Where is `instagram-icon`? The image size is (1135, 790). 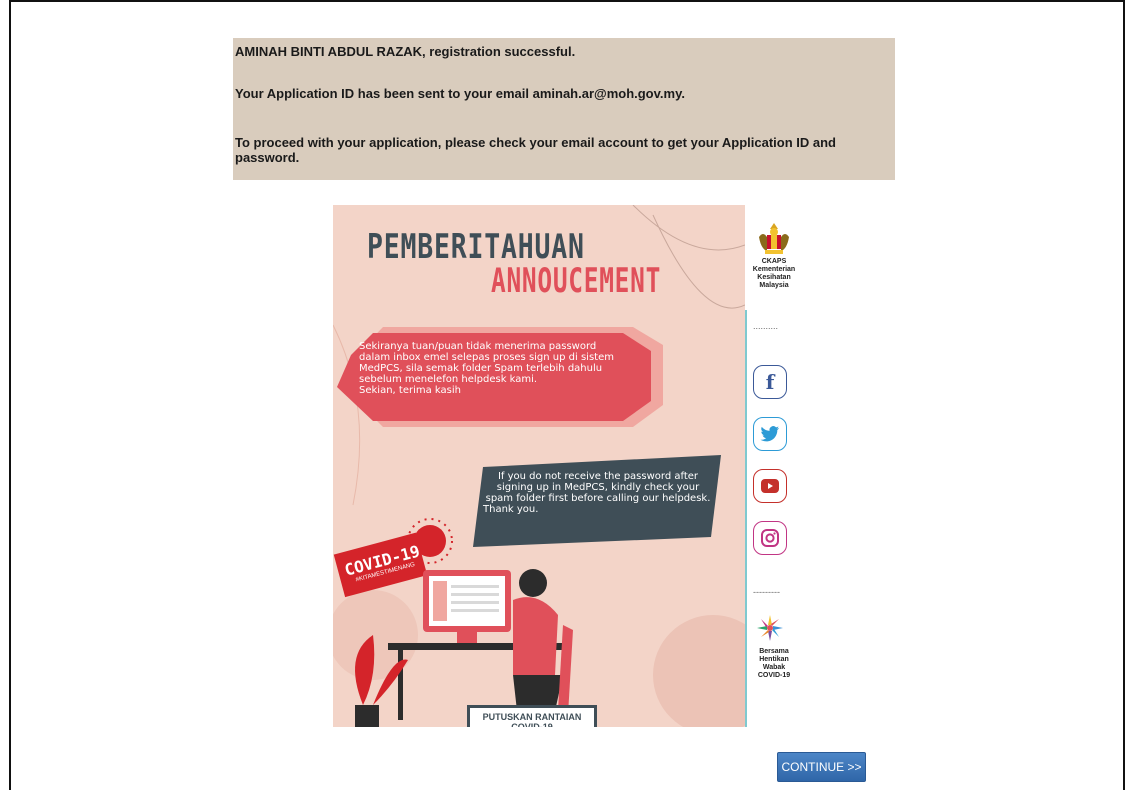
instagram-icon is located at coordinates (770, 538).